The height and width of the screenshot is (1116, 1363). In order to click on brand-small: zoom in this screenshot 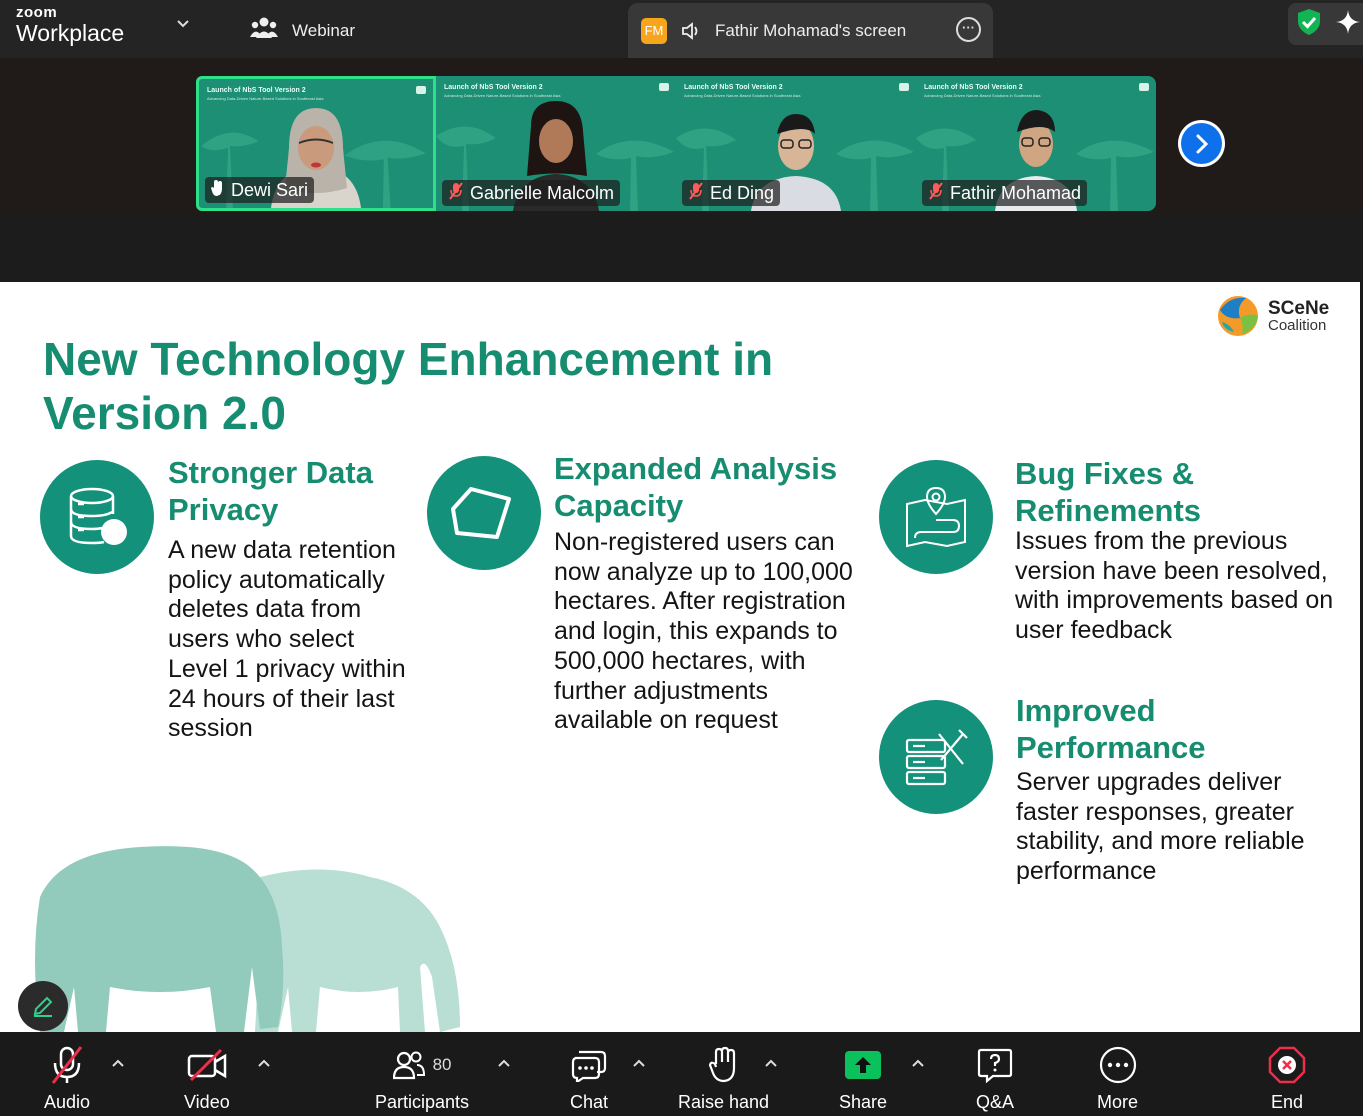, I will do `click(37, 12)`.